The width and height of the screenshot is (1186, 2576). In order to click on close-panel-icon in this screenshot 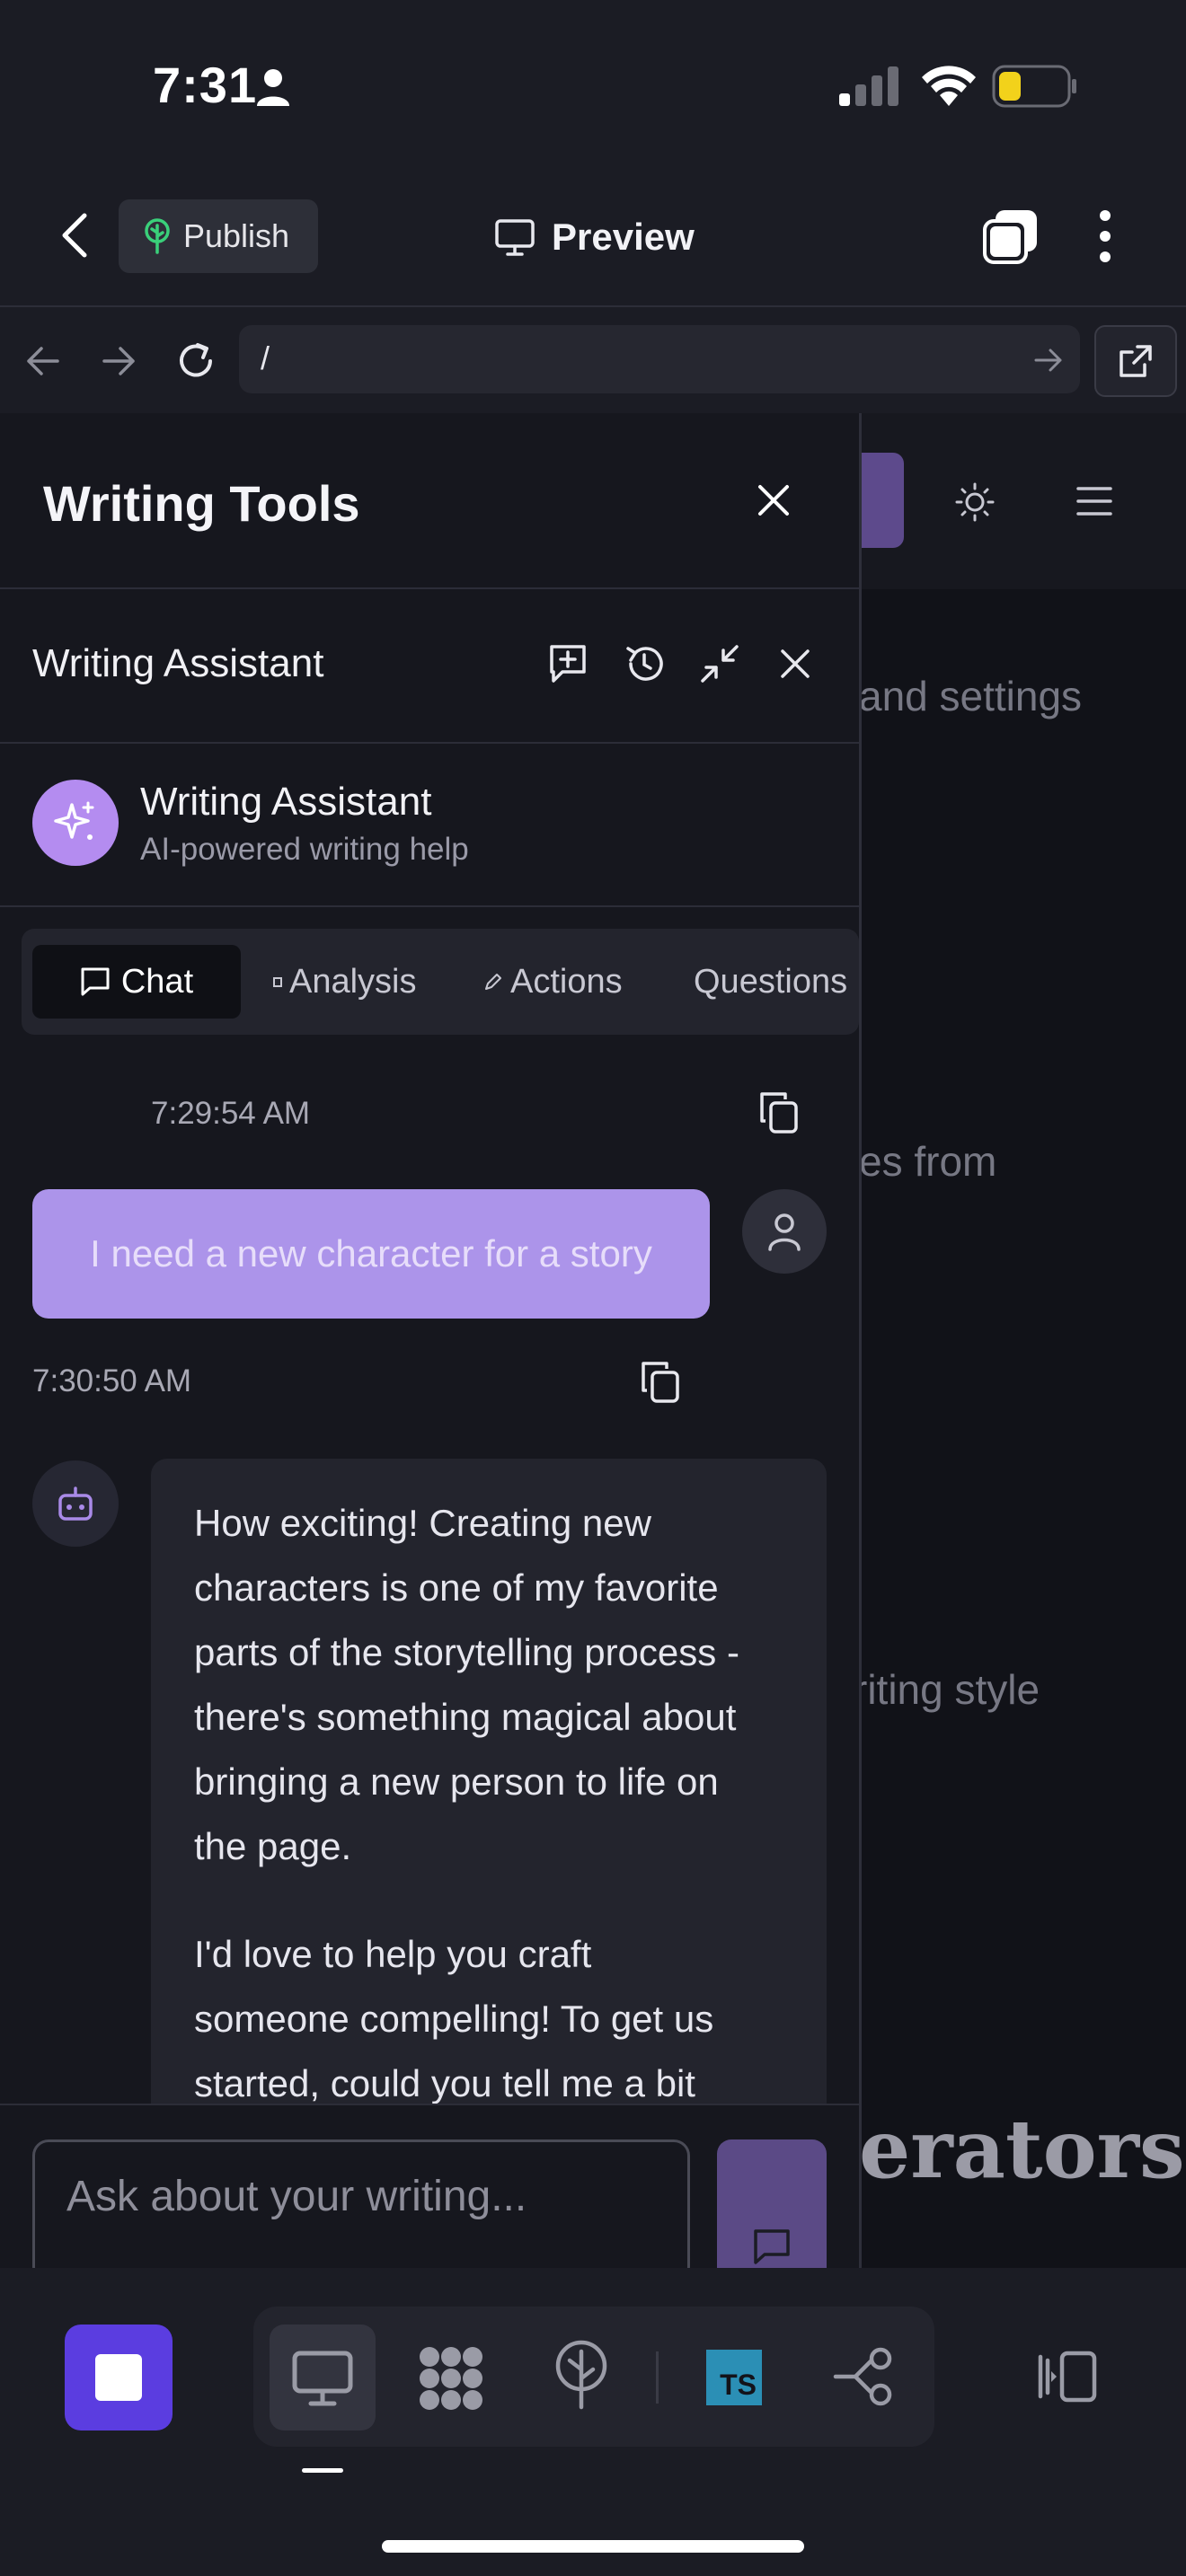, I will do `click(774, 500)`.